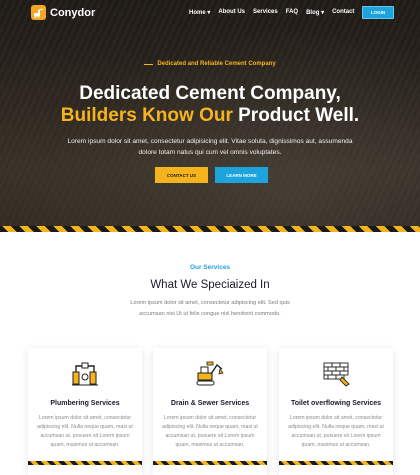 The height and width of the screenshot is (475, 420). Describe the element at coordinates (241, 175) in the screenshot. I see `learn-more-button: LEARN MORE` at that location.